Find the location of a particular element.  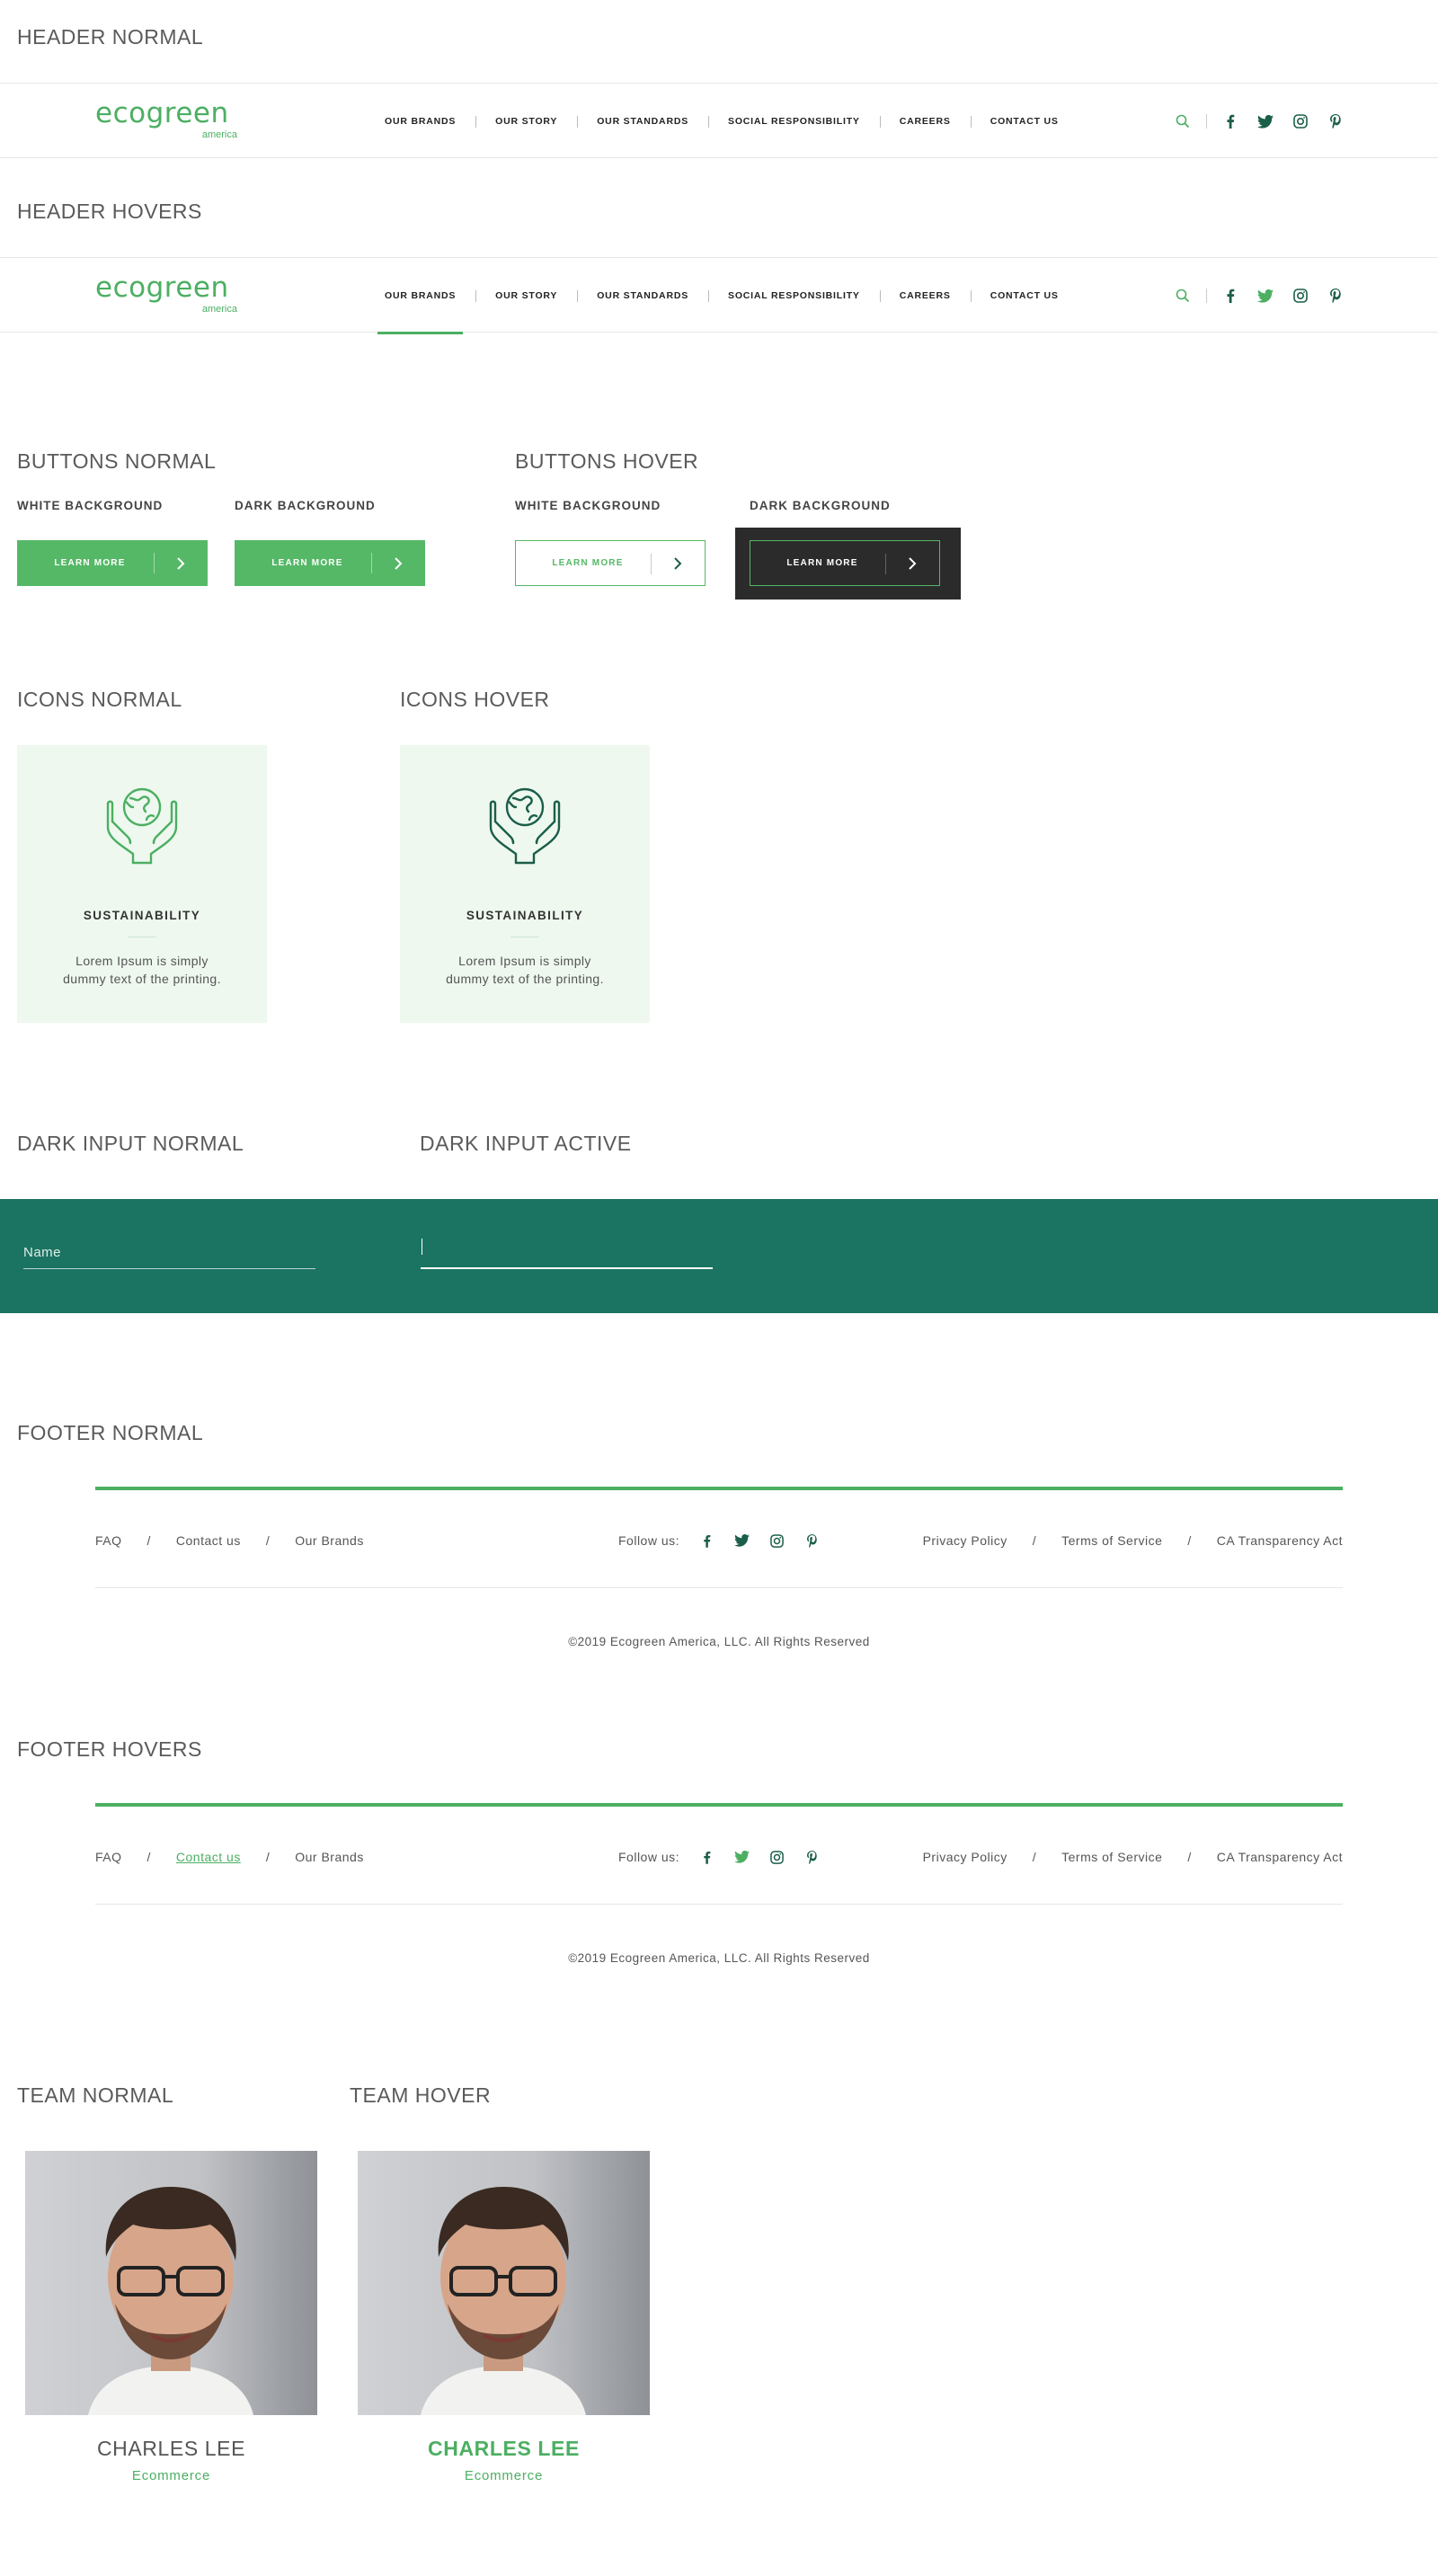

section-title-icons-hover: ICONS HOVER is located at coordinates (475, 699).